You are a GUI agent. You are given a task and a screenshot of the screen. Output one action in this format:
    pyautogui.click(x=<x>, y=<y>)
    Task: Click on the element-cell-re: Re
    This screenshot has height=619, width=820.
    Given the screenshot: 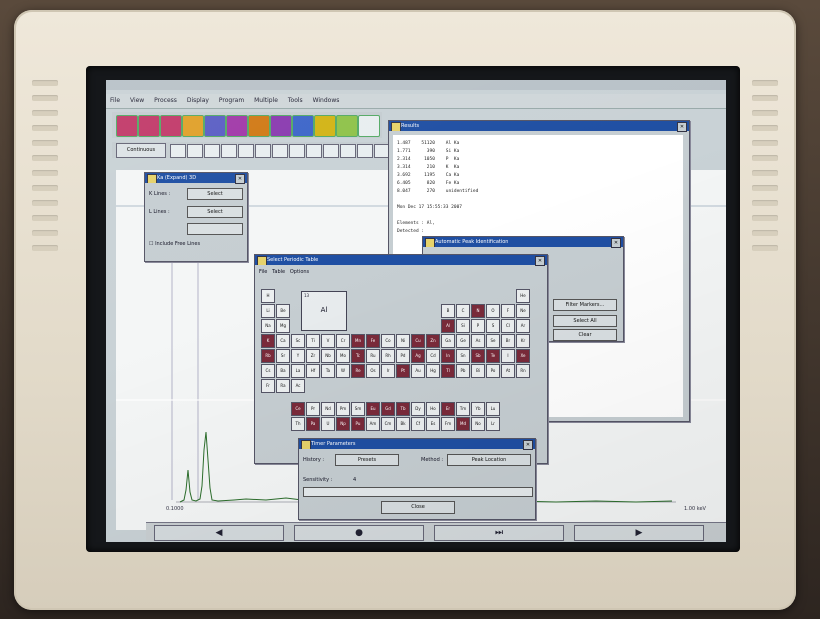 What is the action you would take?
    pyautogui.click(x=358, y=371)
    